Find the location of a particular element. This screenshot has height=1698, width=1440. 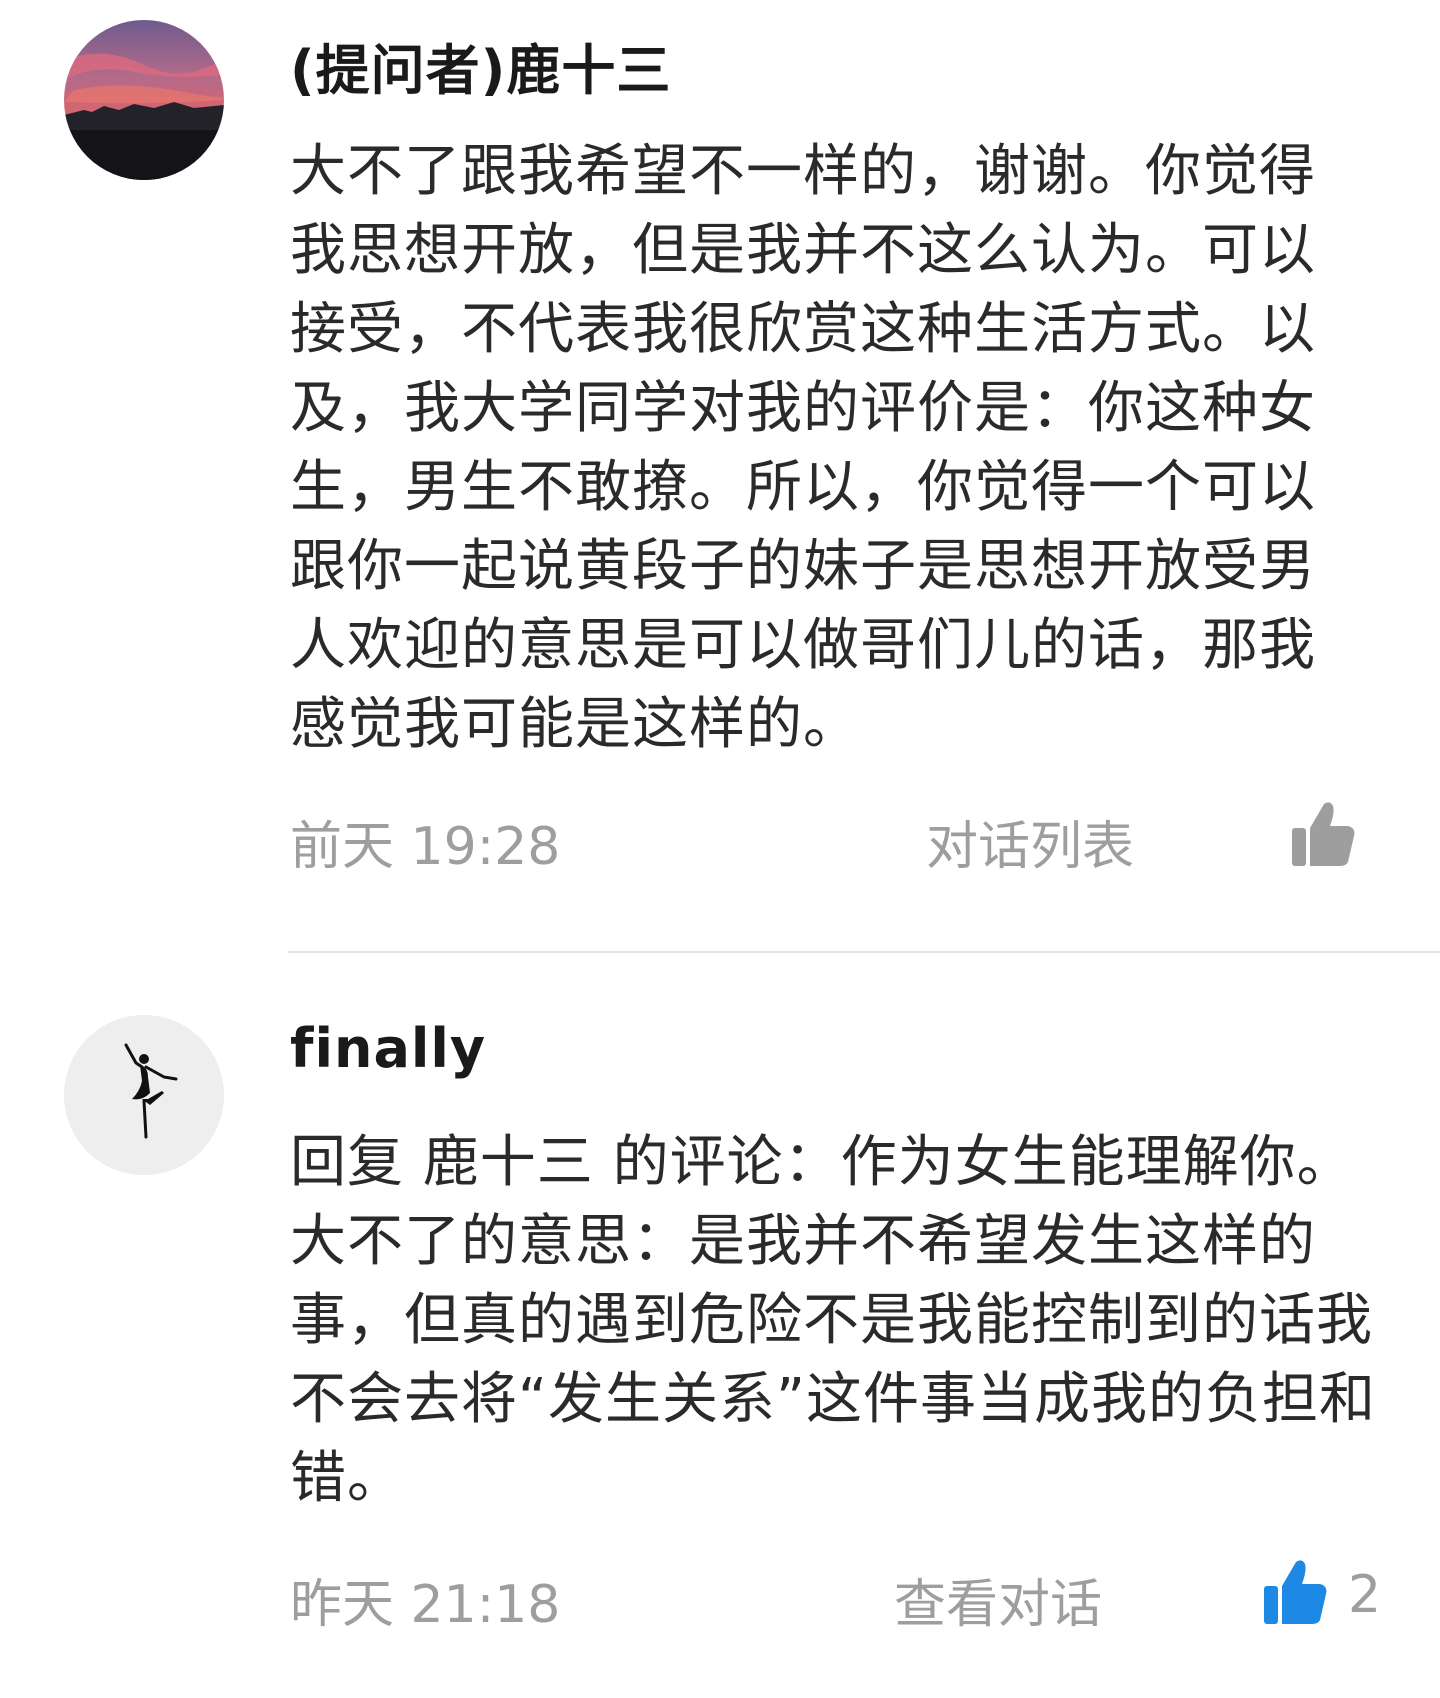

like-button is located at coordinates (1323, 837).